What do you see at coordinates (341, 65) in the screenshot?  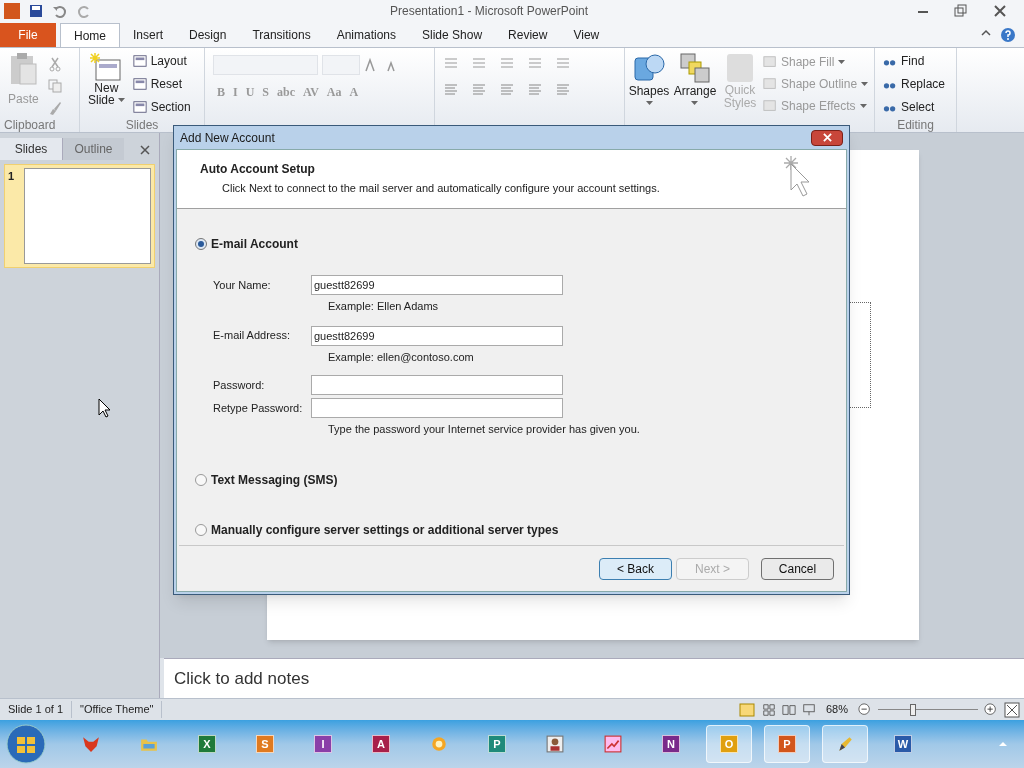 I see `font-size-dropdown` at bounding box center [341, 65].